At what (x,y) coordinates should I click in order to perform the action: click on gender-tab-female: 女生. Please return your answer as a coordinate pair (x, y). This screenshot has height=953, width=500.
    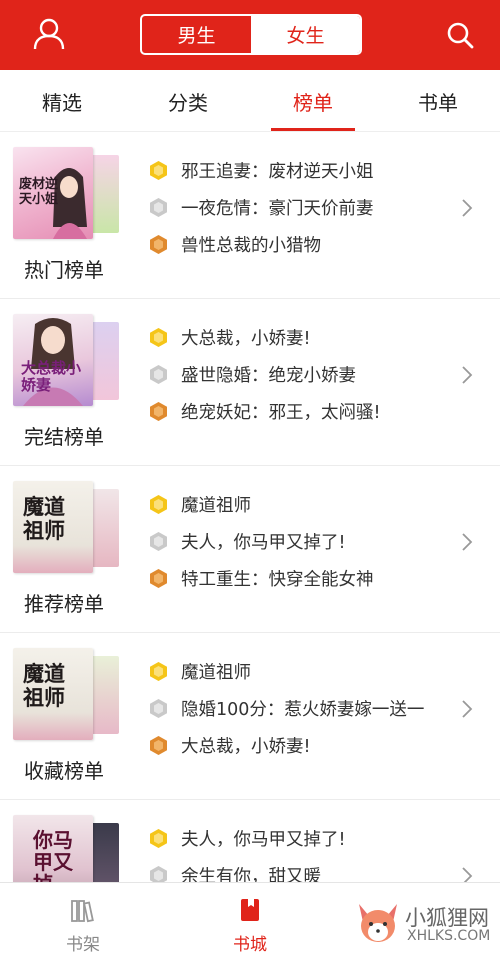
    Looking at the image, I should click on (305, 34).